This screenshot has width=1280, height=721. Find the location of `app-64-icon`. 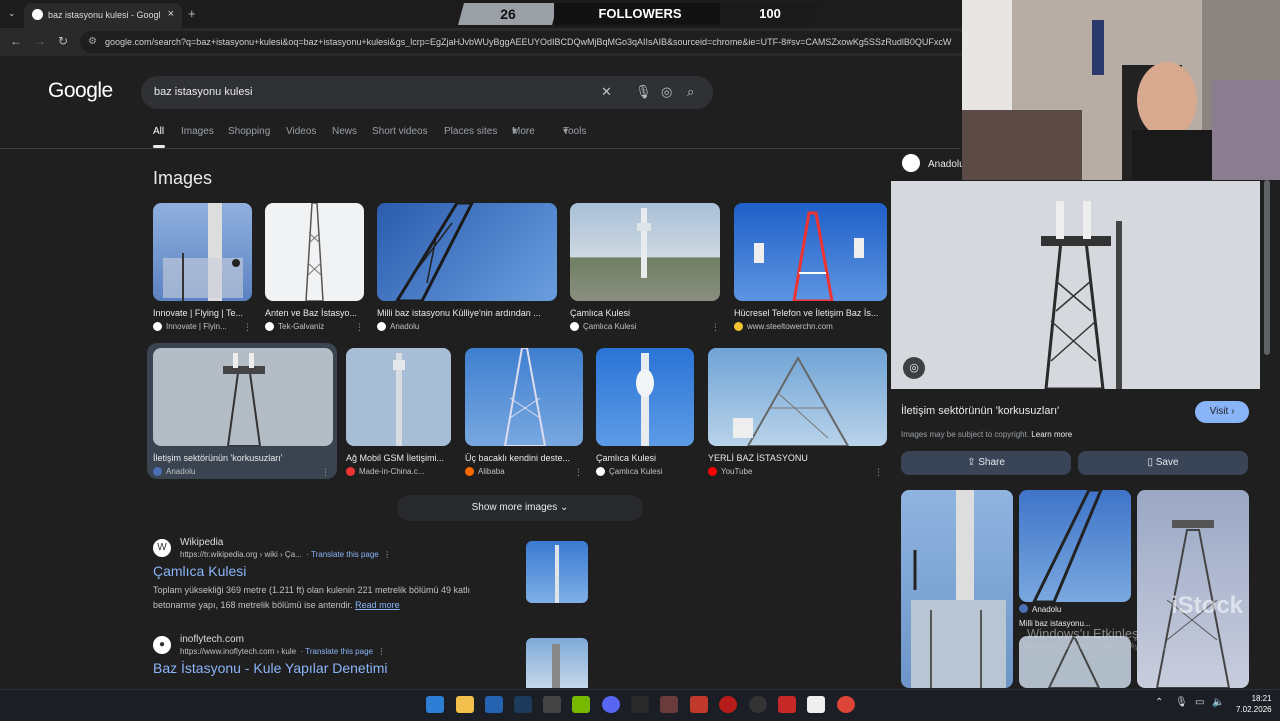

app-64-icon is located at coordinates (699, 704).